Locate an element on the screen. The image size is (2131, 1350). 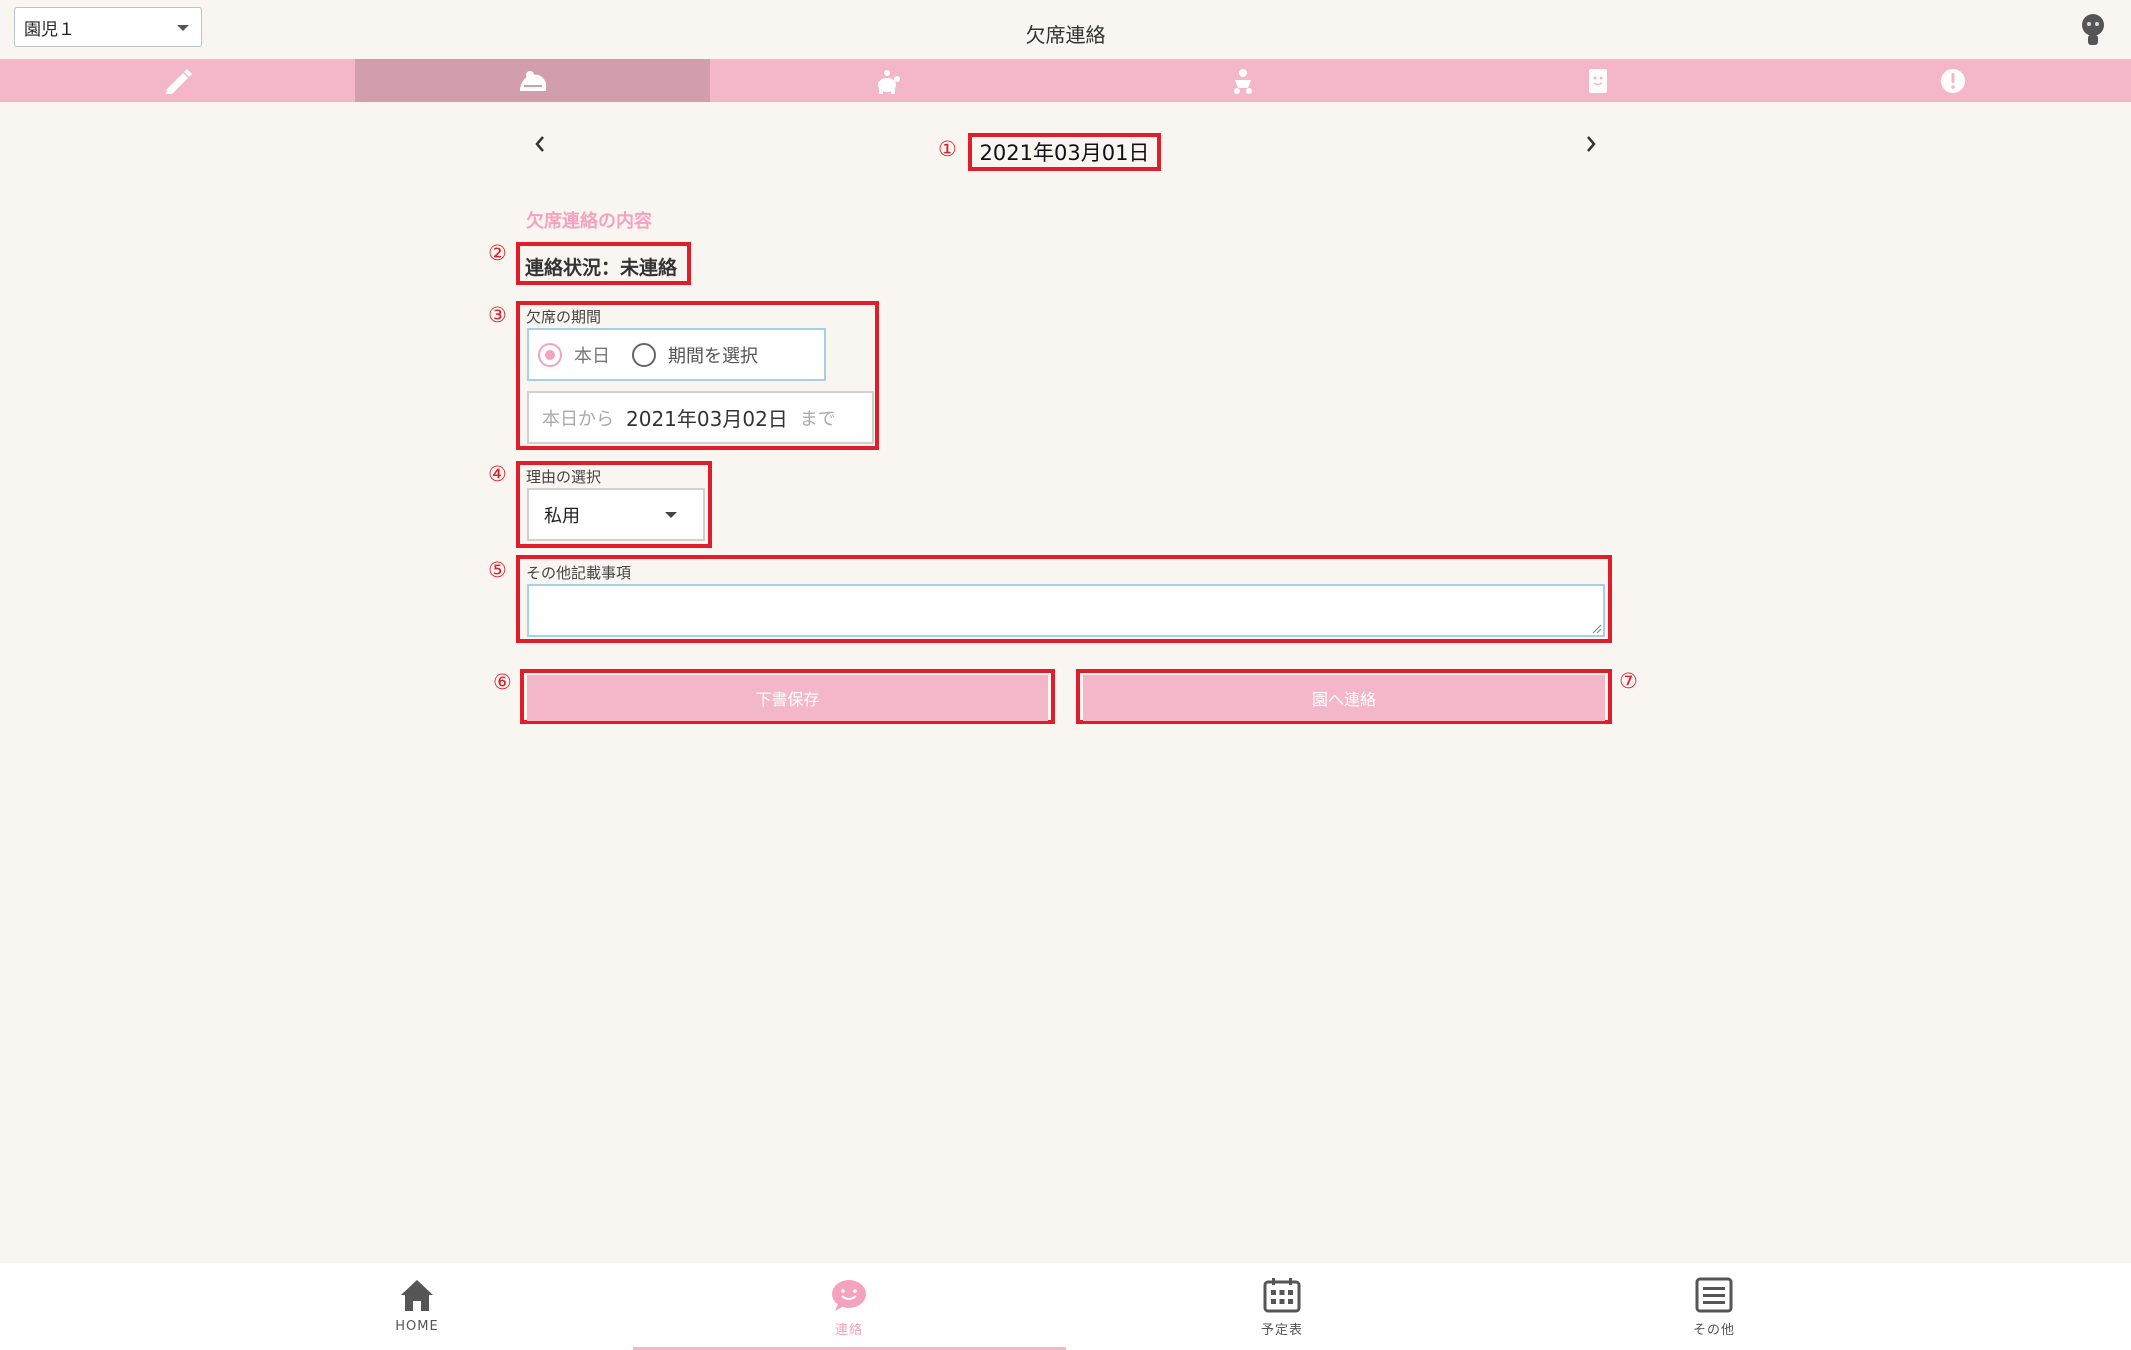
turtle-icon is located at coordinates (888, 81).